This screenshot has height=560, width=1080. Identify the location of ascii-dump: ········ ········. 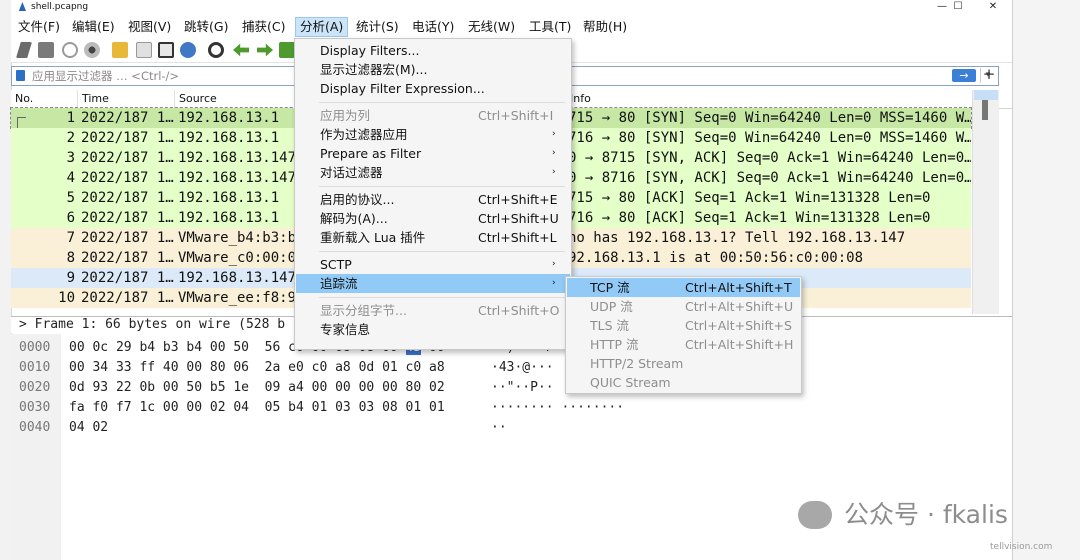
(557, 408).